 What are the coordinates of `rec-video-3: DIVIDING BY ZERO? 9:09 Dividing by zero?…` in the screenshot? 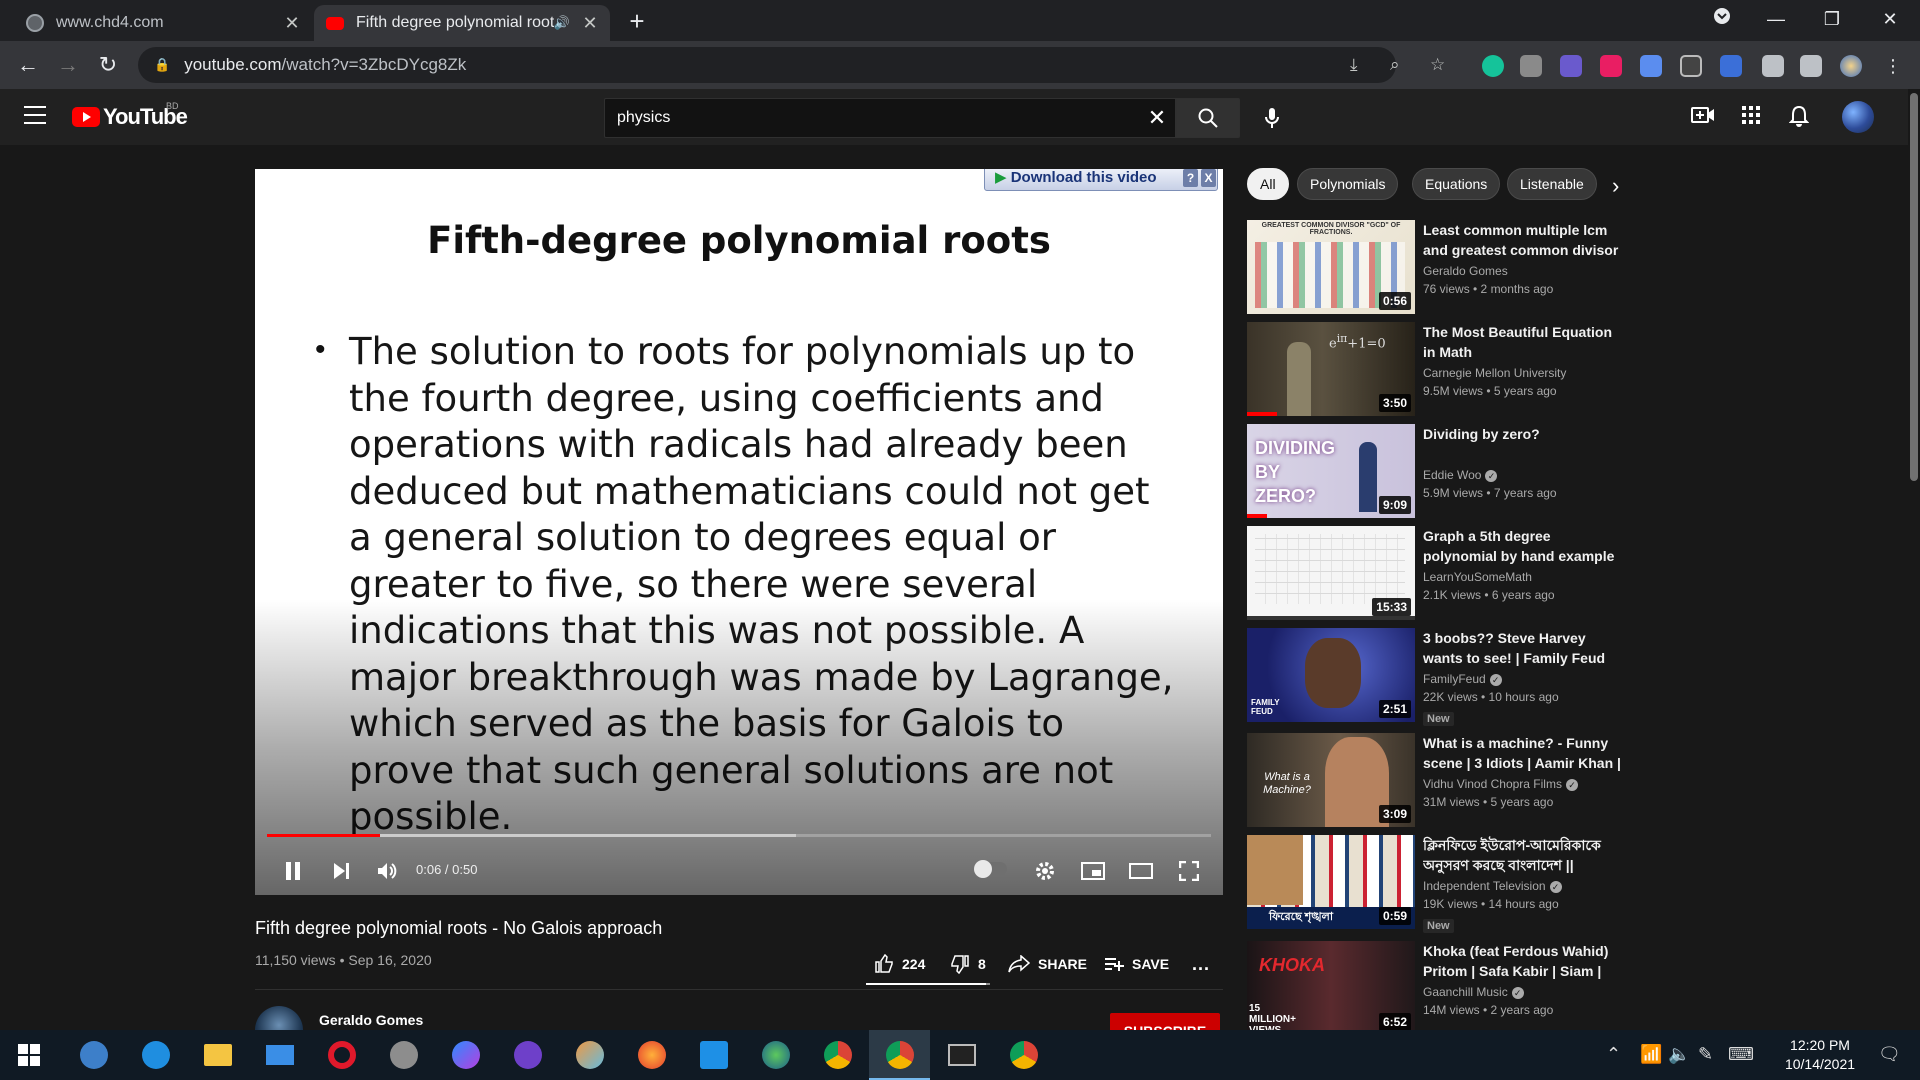 It's located at (1437, 471).